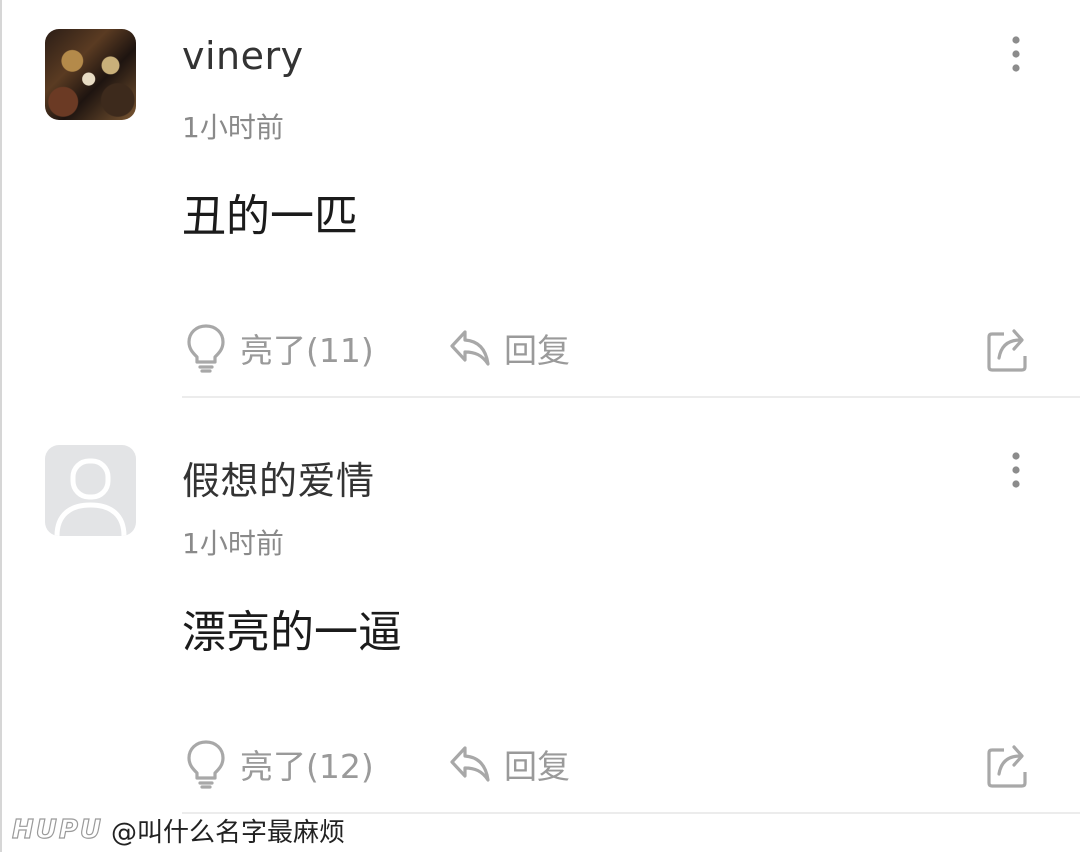 This screenshot has width=1080, height=852. I want to click on light-button: 亮了(12), so click(279, 764).